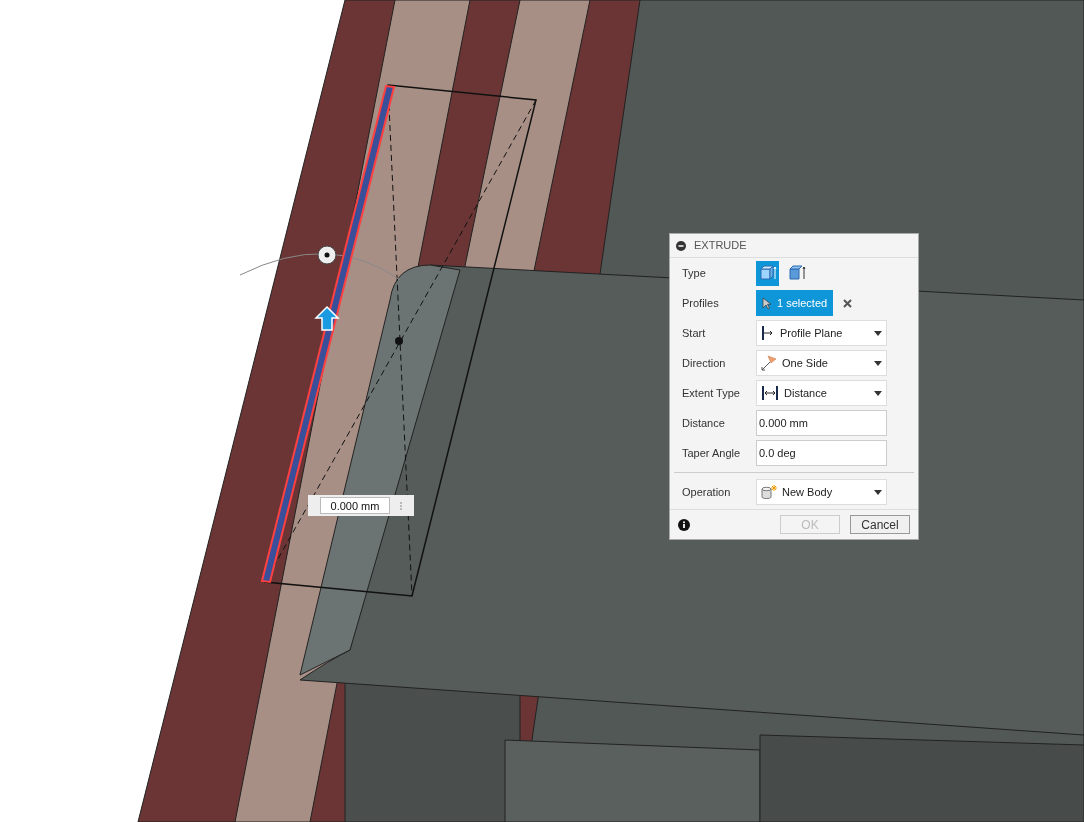 Image resolution: width=1084 pixels, height=822 pixels. What do you see at coordinates (399, 341) in the screenshot?
I see `center-point` at bounding box center [399, 341].